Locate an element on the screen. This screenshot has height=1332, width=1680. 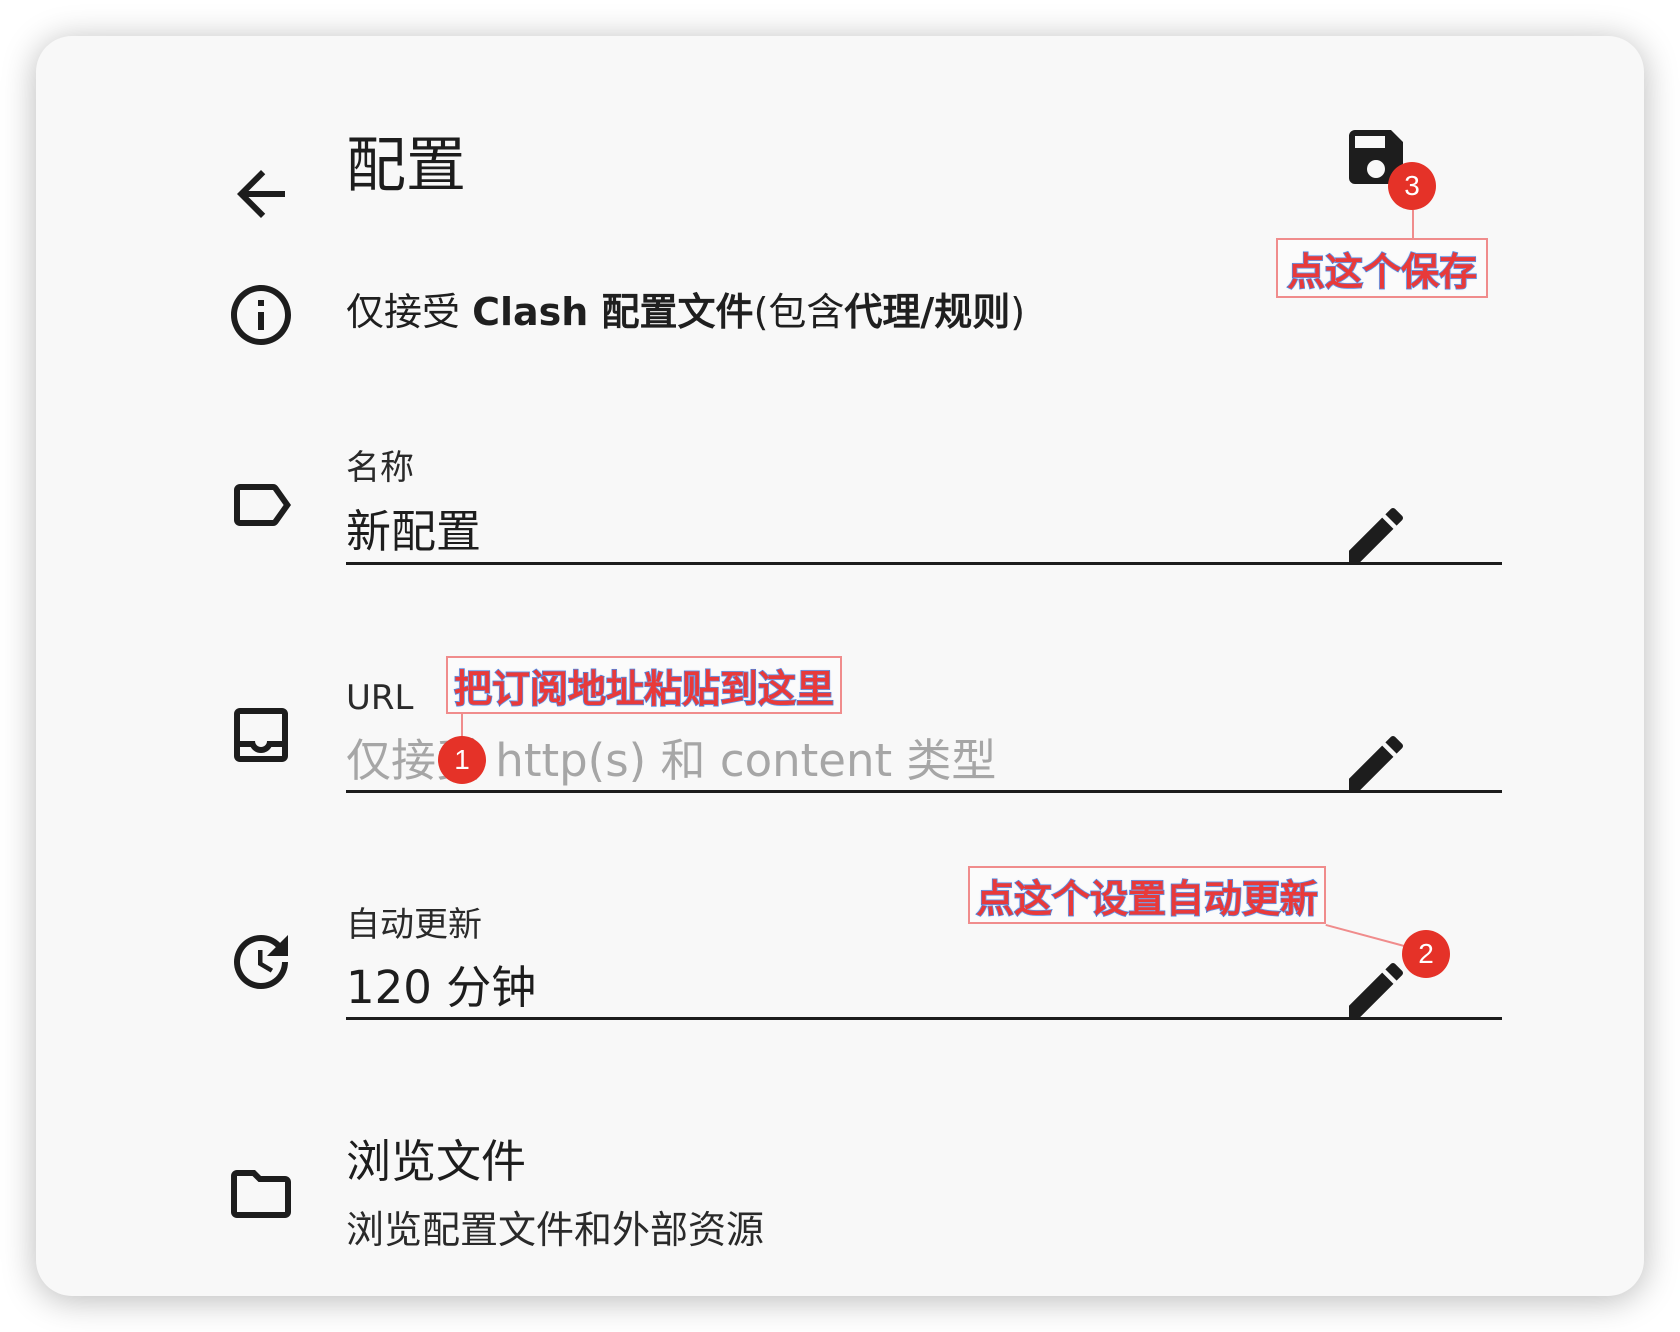
note-bold-1: Clash 配置文件 is located at coordinates (613, 312).